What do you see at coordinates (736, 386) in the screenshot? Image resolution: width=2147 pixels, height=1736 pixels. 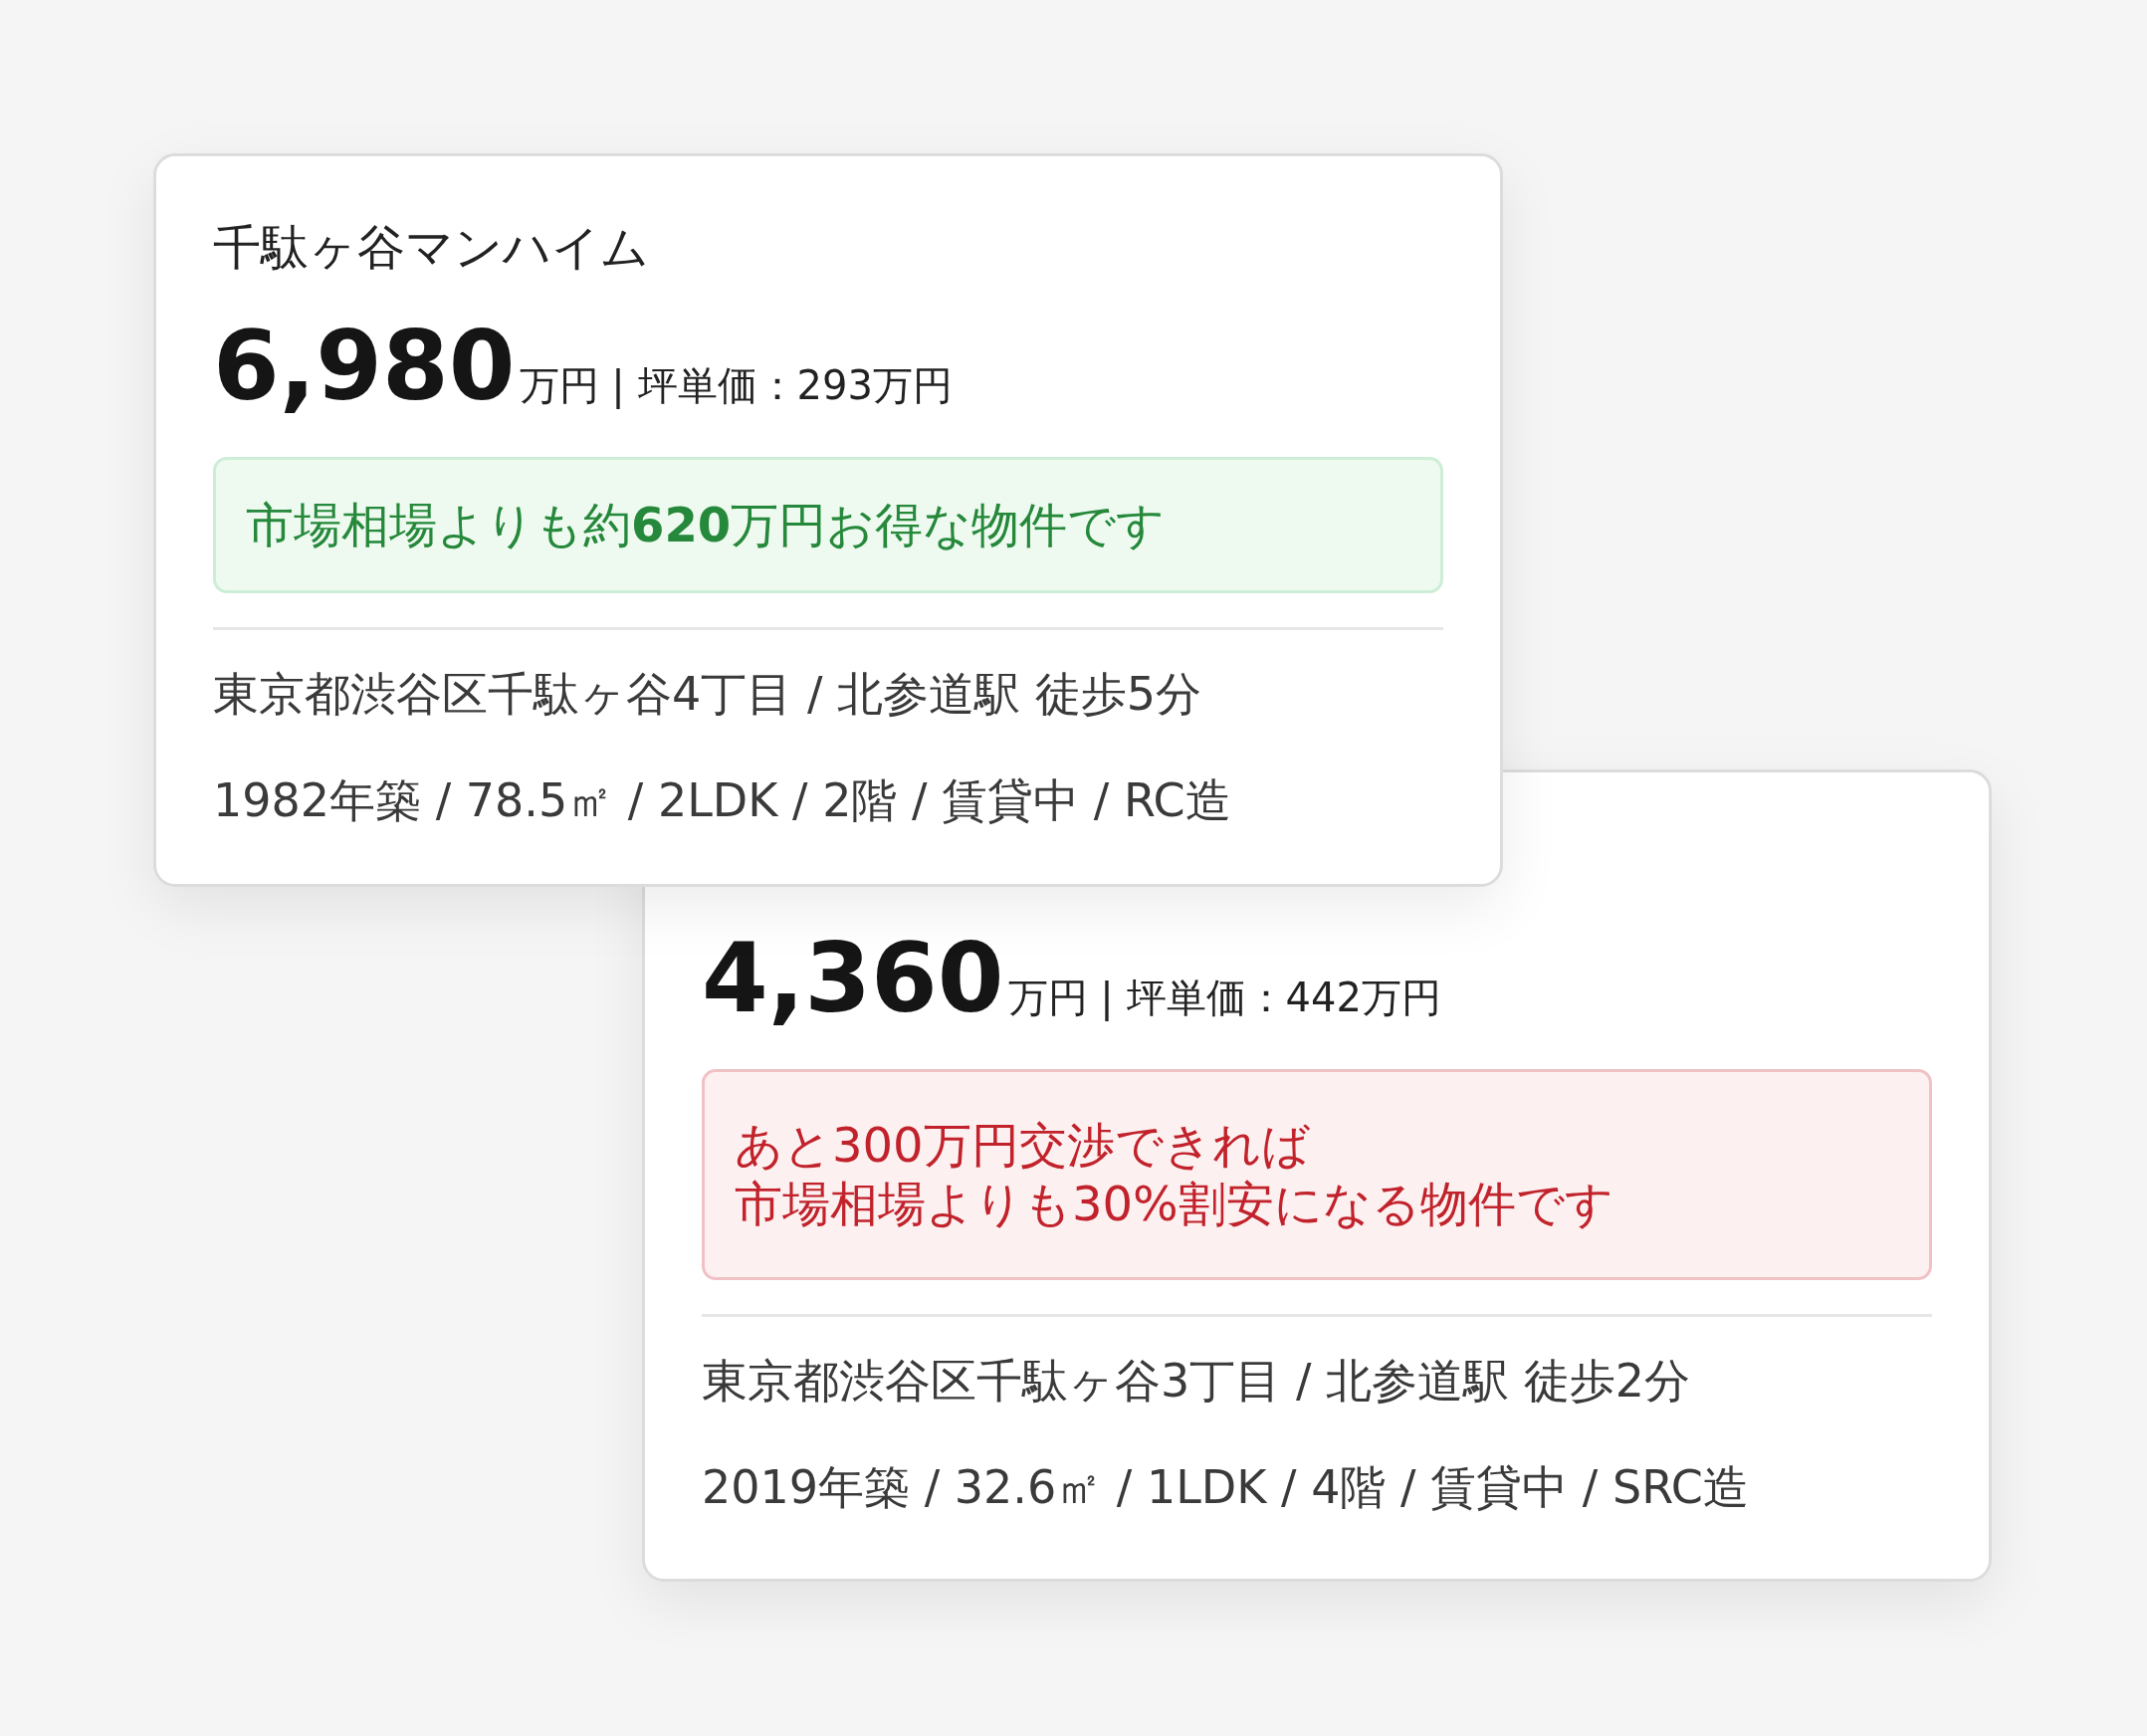 I see `unit-price-text: 万円 | 坪単価：293万円` at bounding box center [736, 386].